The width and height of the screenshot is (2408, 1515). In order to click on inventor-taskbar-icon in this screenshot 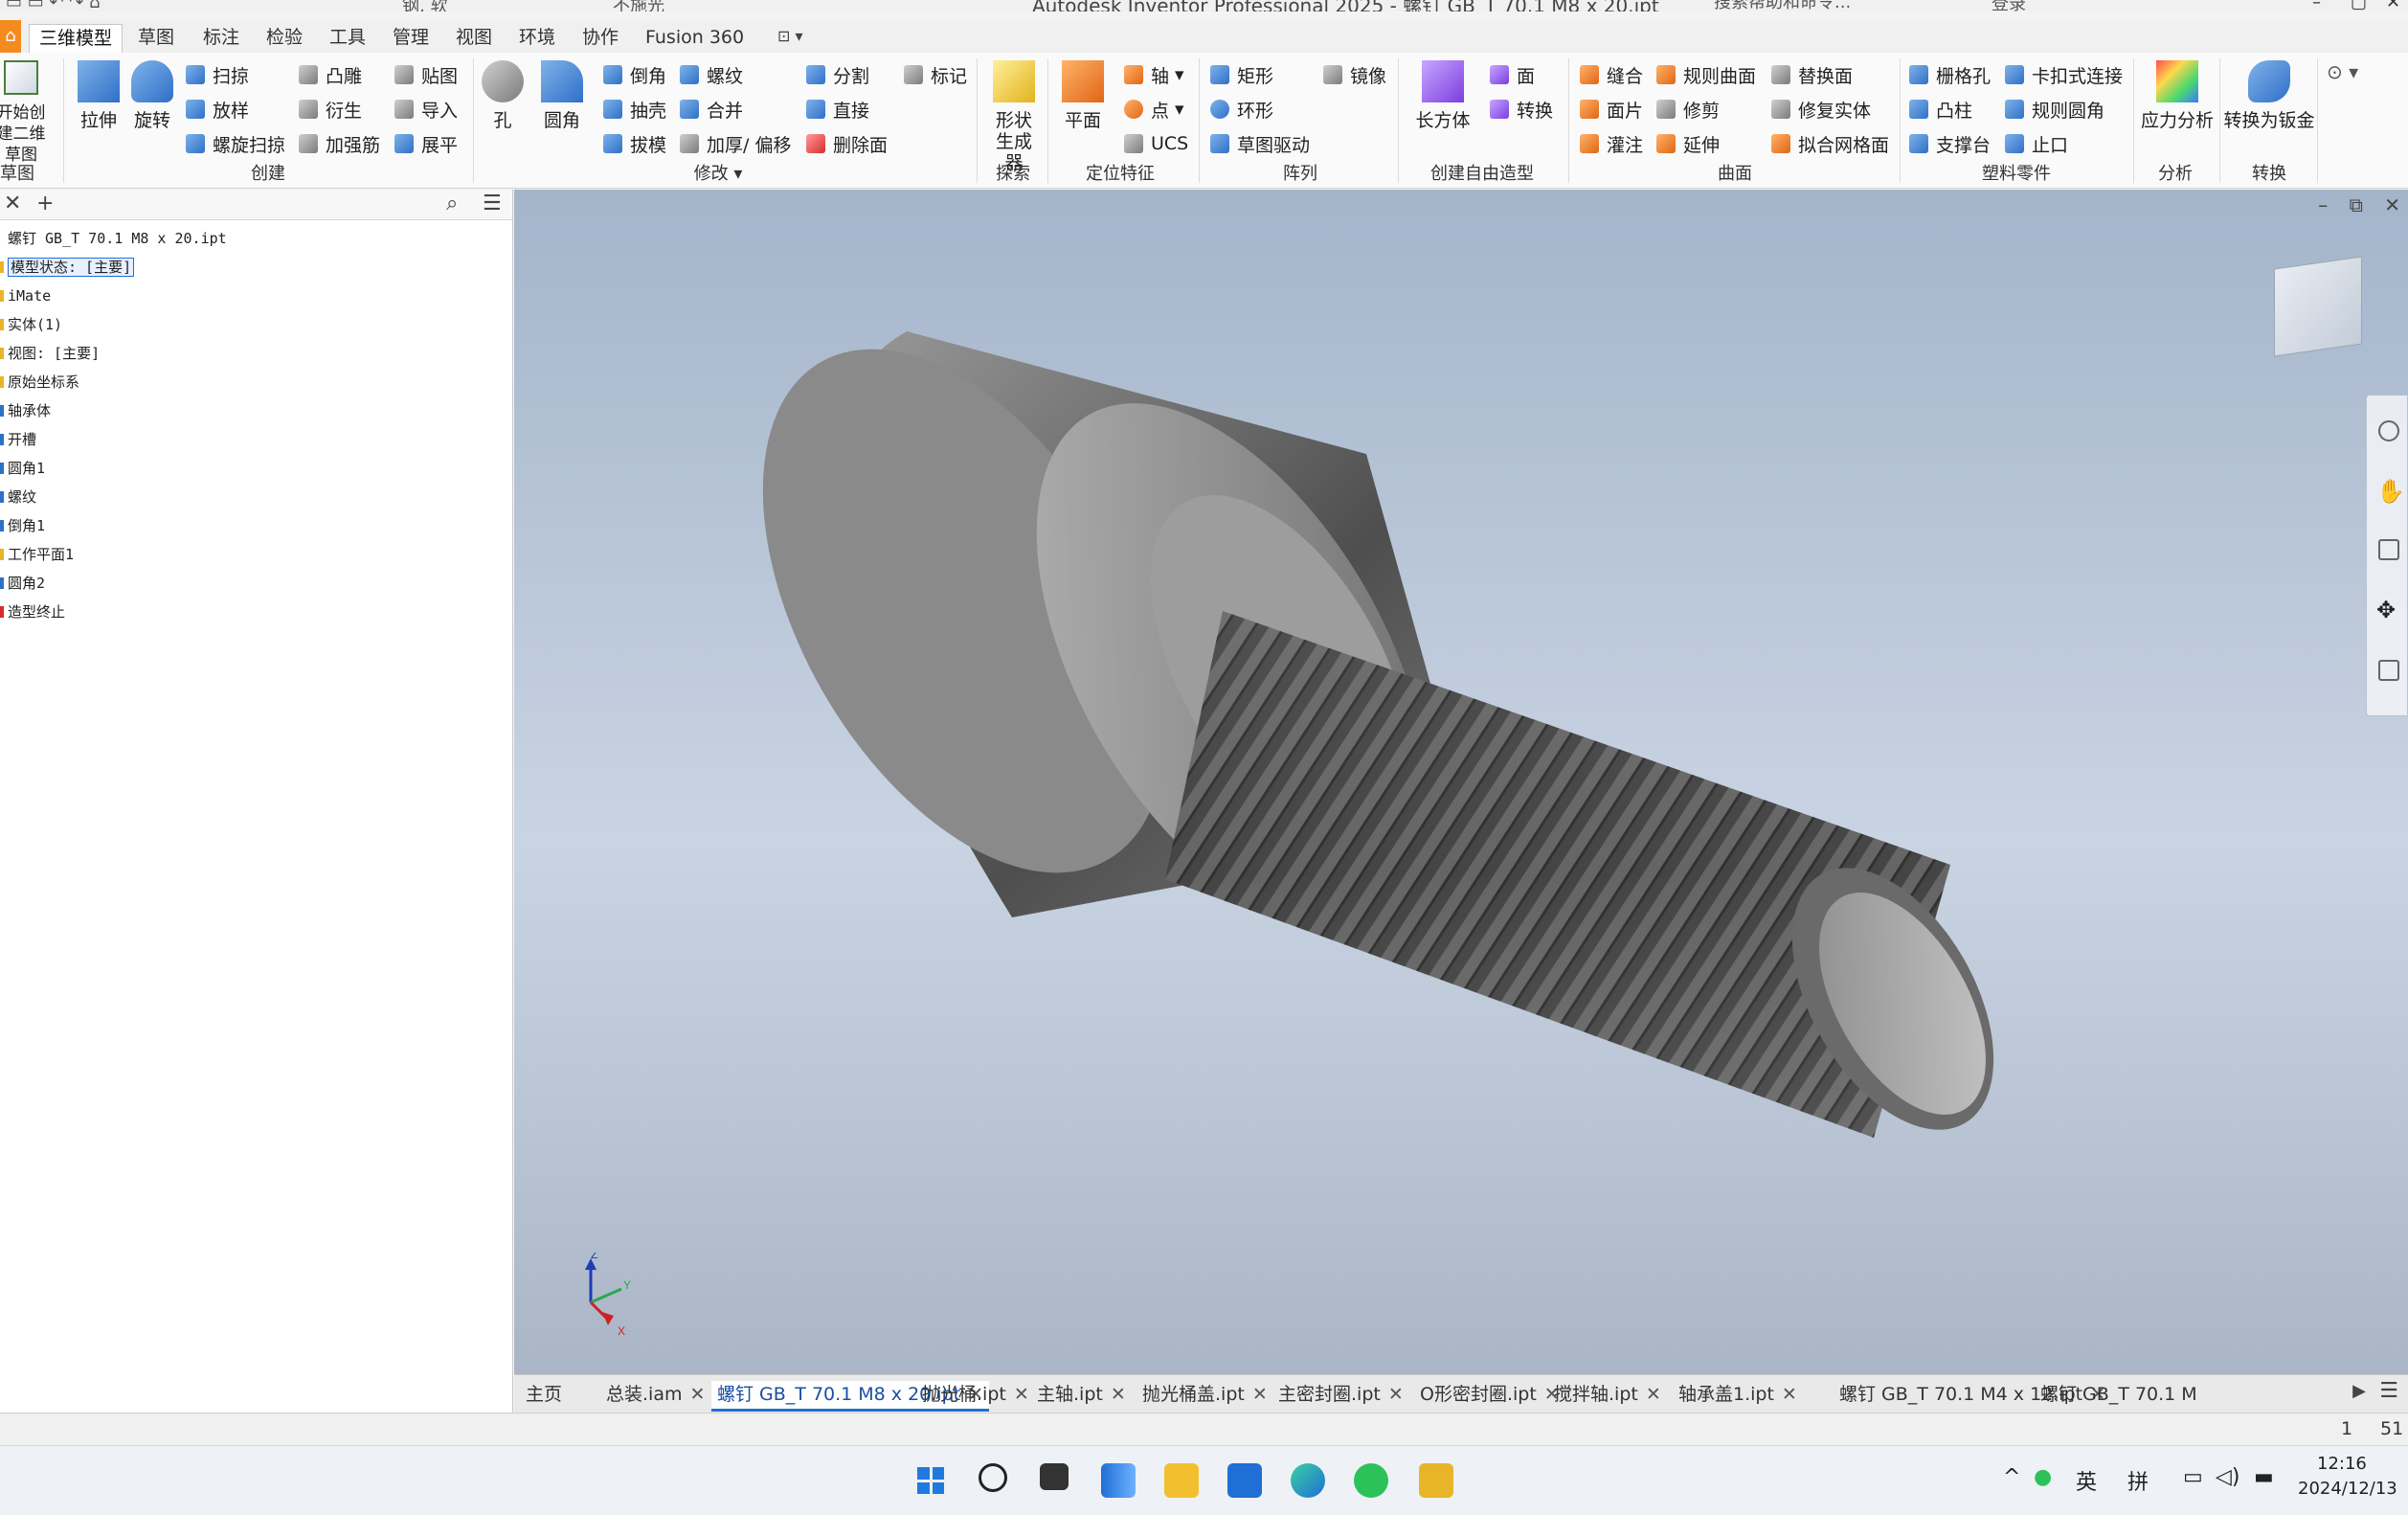, I will do `click(1436, 1480)`.